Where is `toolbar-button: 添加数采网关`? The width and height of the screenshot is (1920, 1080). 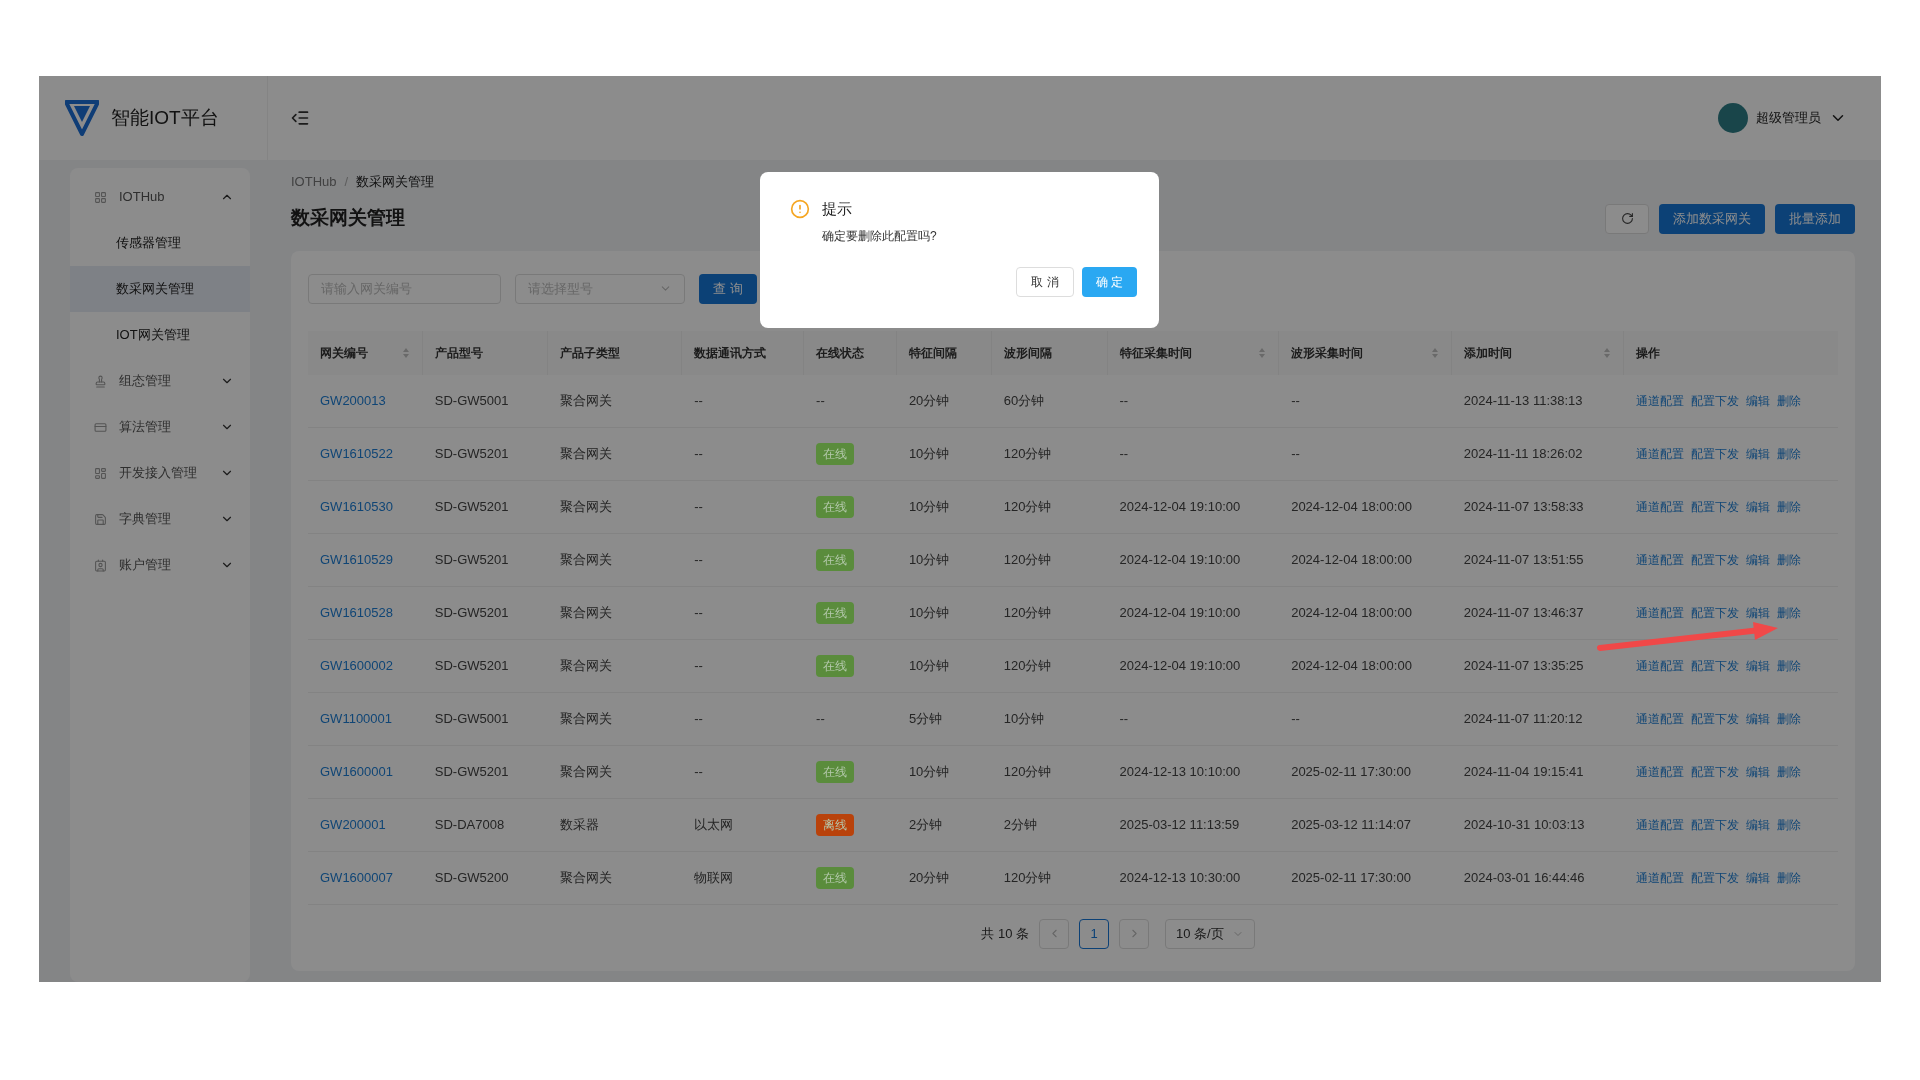
toolbar-button: 添加数采网关 is located at coordinates (1712, 218).